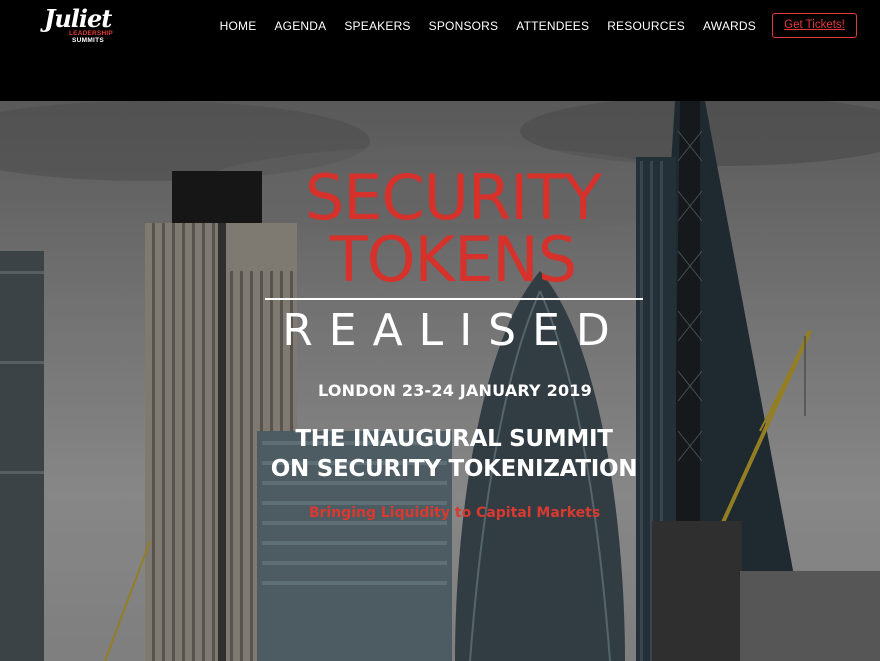 This screenshot has height=661, width=880. Describe the element at coordinates (454, 439) in the screenshot. I see `summit-heading-line1: THE INAUGURAL SUMMIT` at that location.